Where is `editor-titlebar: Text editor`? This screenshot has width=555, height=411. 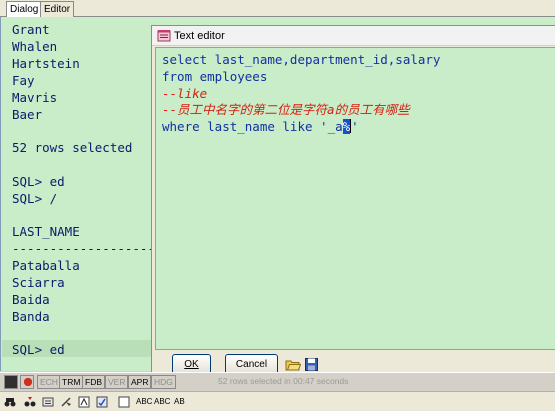 editor-titlebar: Text editor is located at coordinates (353, 36).